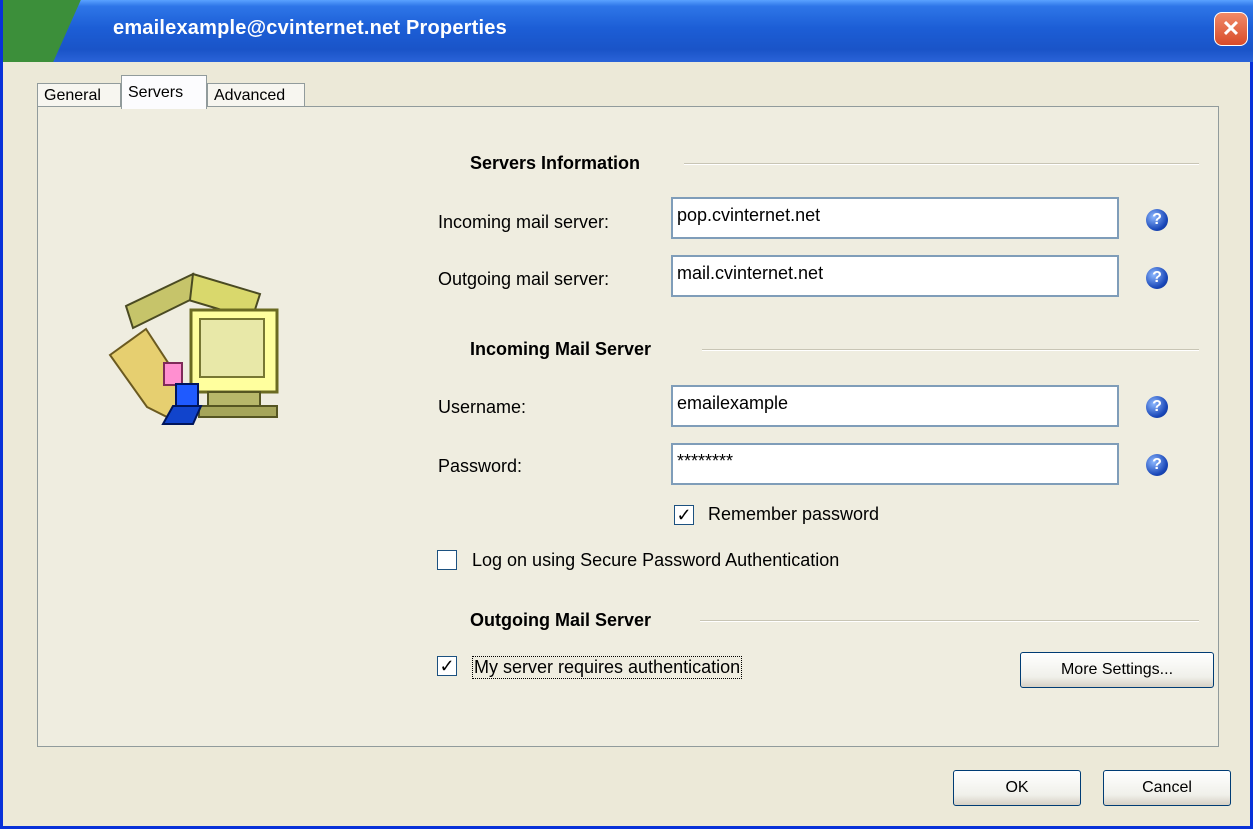 The image size is (1253, 829). Describe the element at coordinates (561, 620) in the screenshot. I see `outgoing-mail-heading: Outgoing Mail Server` at that location.